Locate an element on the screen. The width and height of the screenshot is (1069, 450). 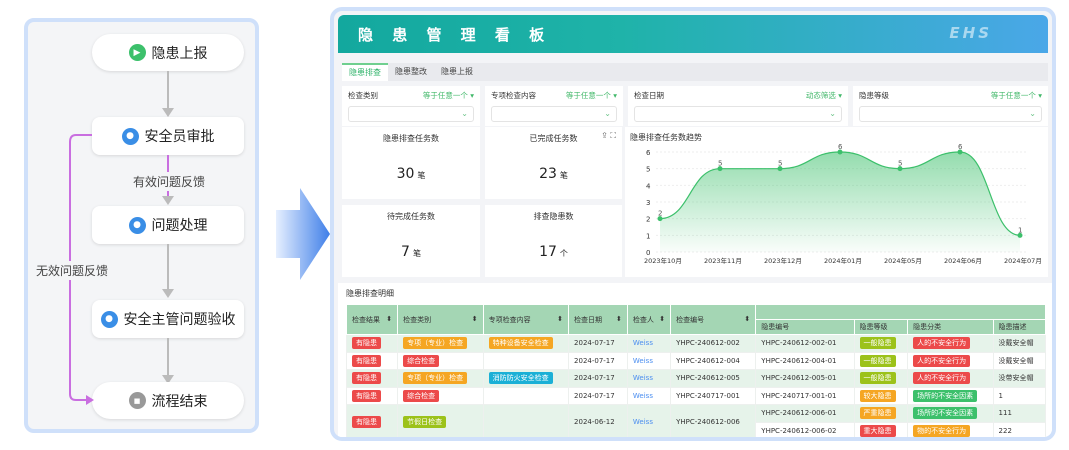
table-title: 隐患排查明细 is located at coordinates (370, 293).